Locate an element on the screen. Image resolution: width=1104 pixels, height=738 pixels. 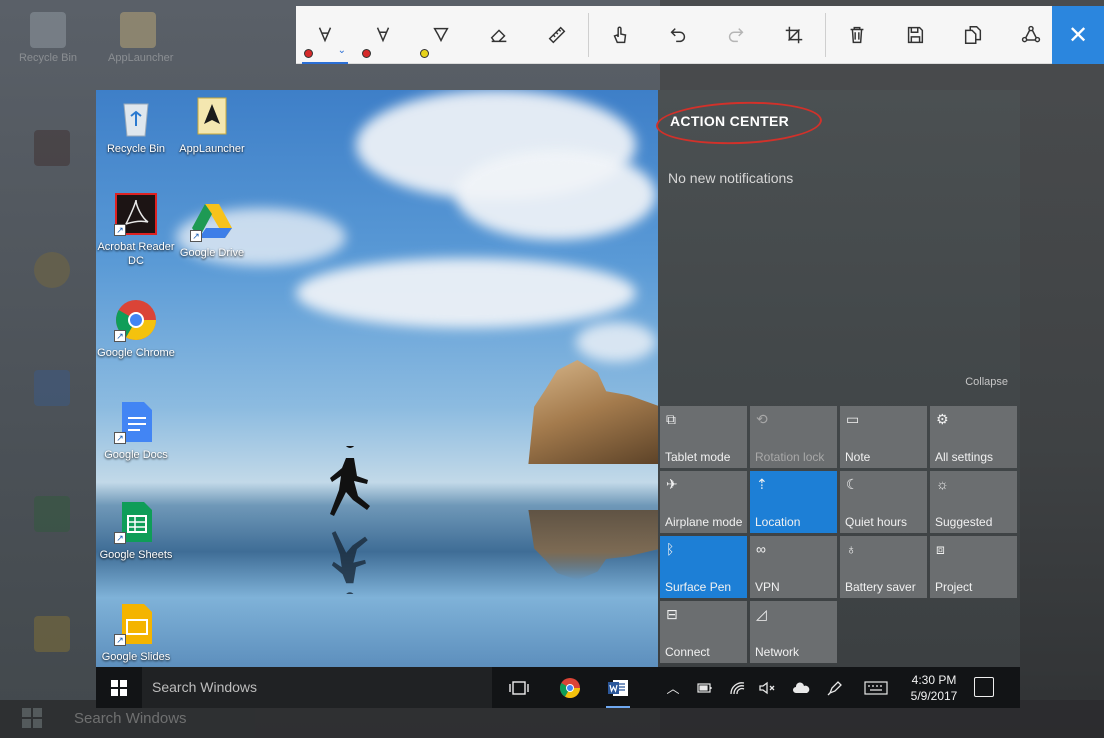
task-view-icon is located at coordinates (519, 687).